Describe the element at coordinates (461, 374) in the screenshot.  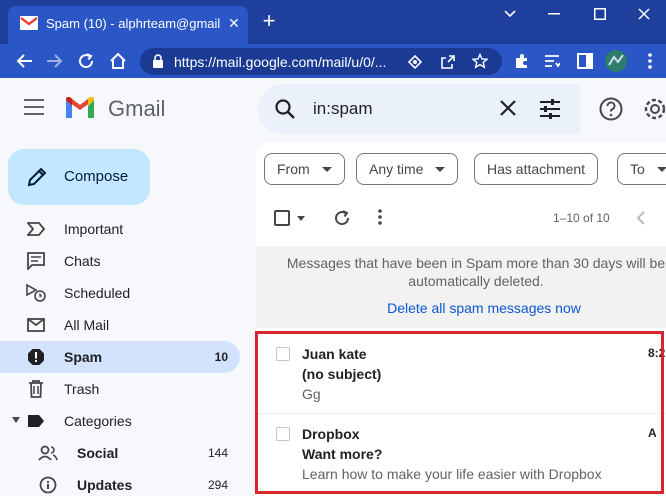
I see `list-item: Juan kate (no subject) Gg 8:2` at that location.